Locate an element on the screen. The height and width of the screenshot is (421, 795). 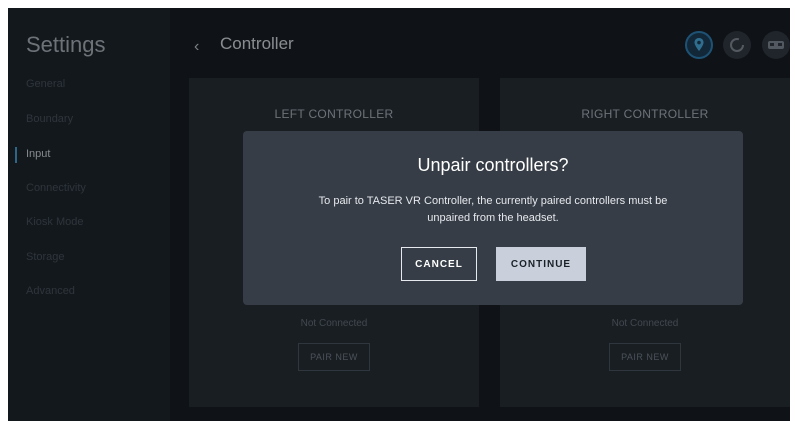
dialog-title: Unpair controllers? is located at coordinates (493, 165).